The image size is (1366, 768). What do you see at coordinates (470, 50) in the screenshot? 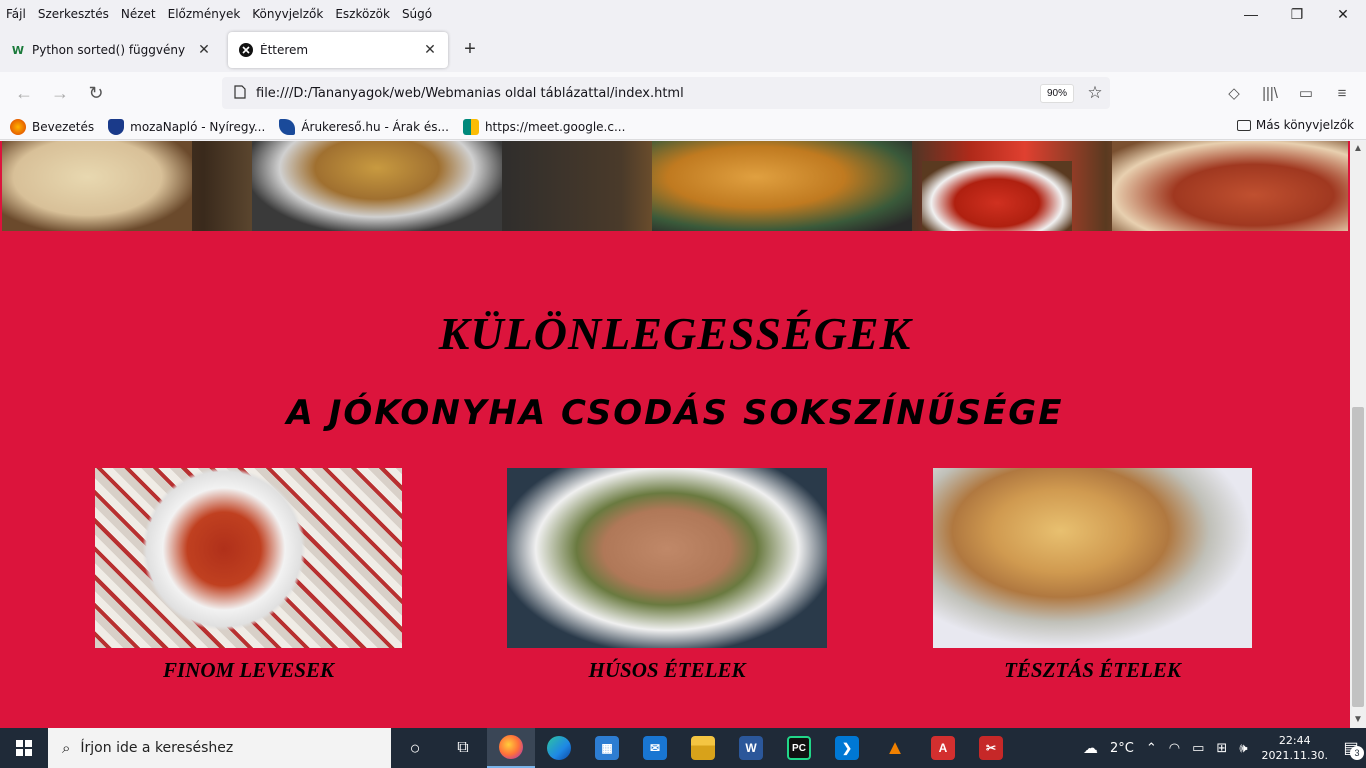
I see `new-tab-button: +` at bounding box center [470, 50].